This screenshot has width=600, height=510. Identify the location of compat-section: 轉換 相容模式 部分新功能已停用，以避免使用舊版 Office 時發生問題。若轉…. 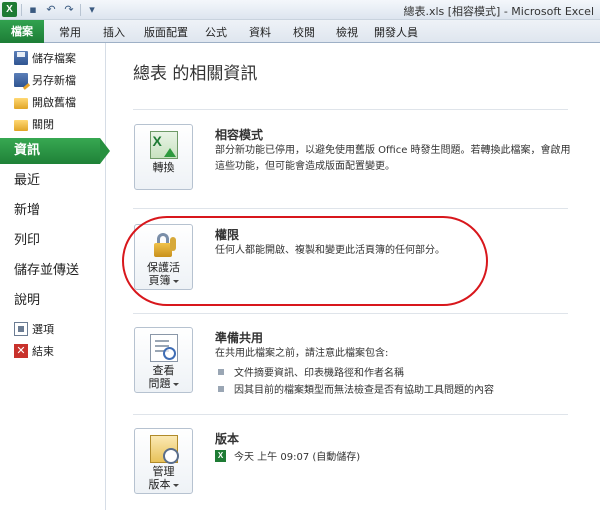
(354, 159).